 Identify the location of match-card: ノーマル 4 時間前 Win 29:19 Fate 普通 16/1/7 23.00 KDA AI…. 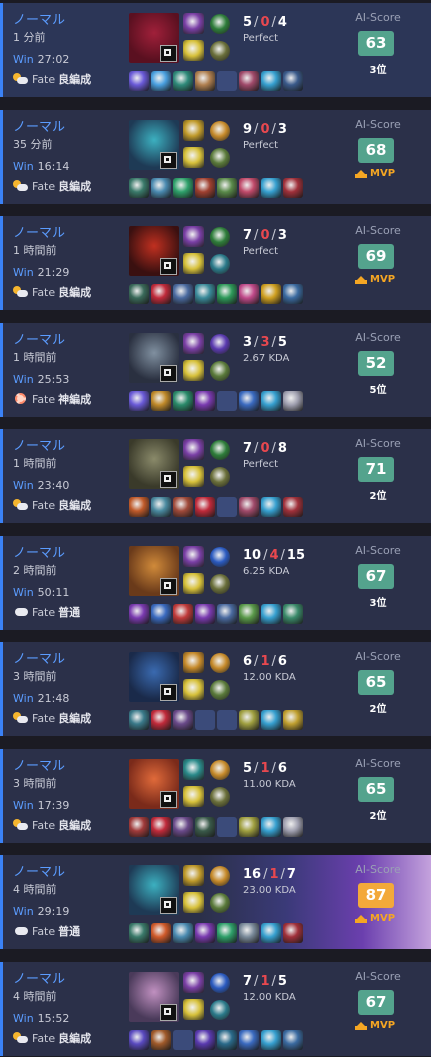
(215, 902).